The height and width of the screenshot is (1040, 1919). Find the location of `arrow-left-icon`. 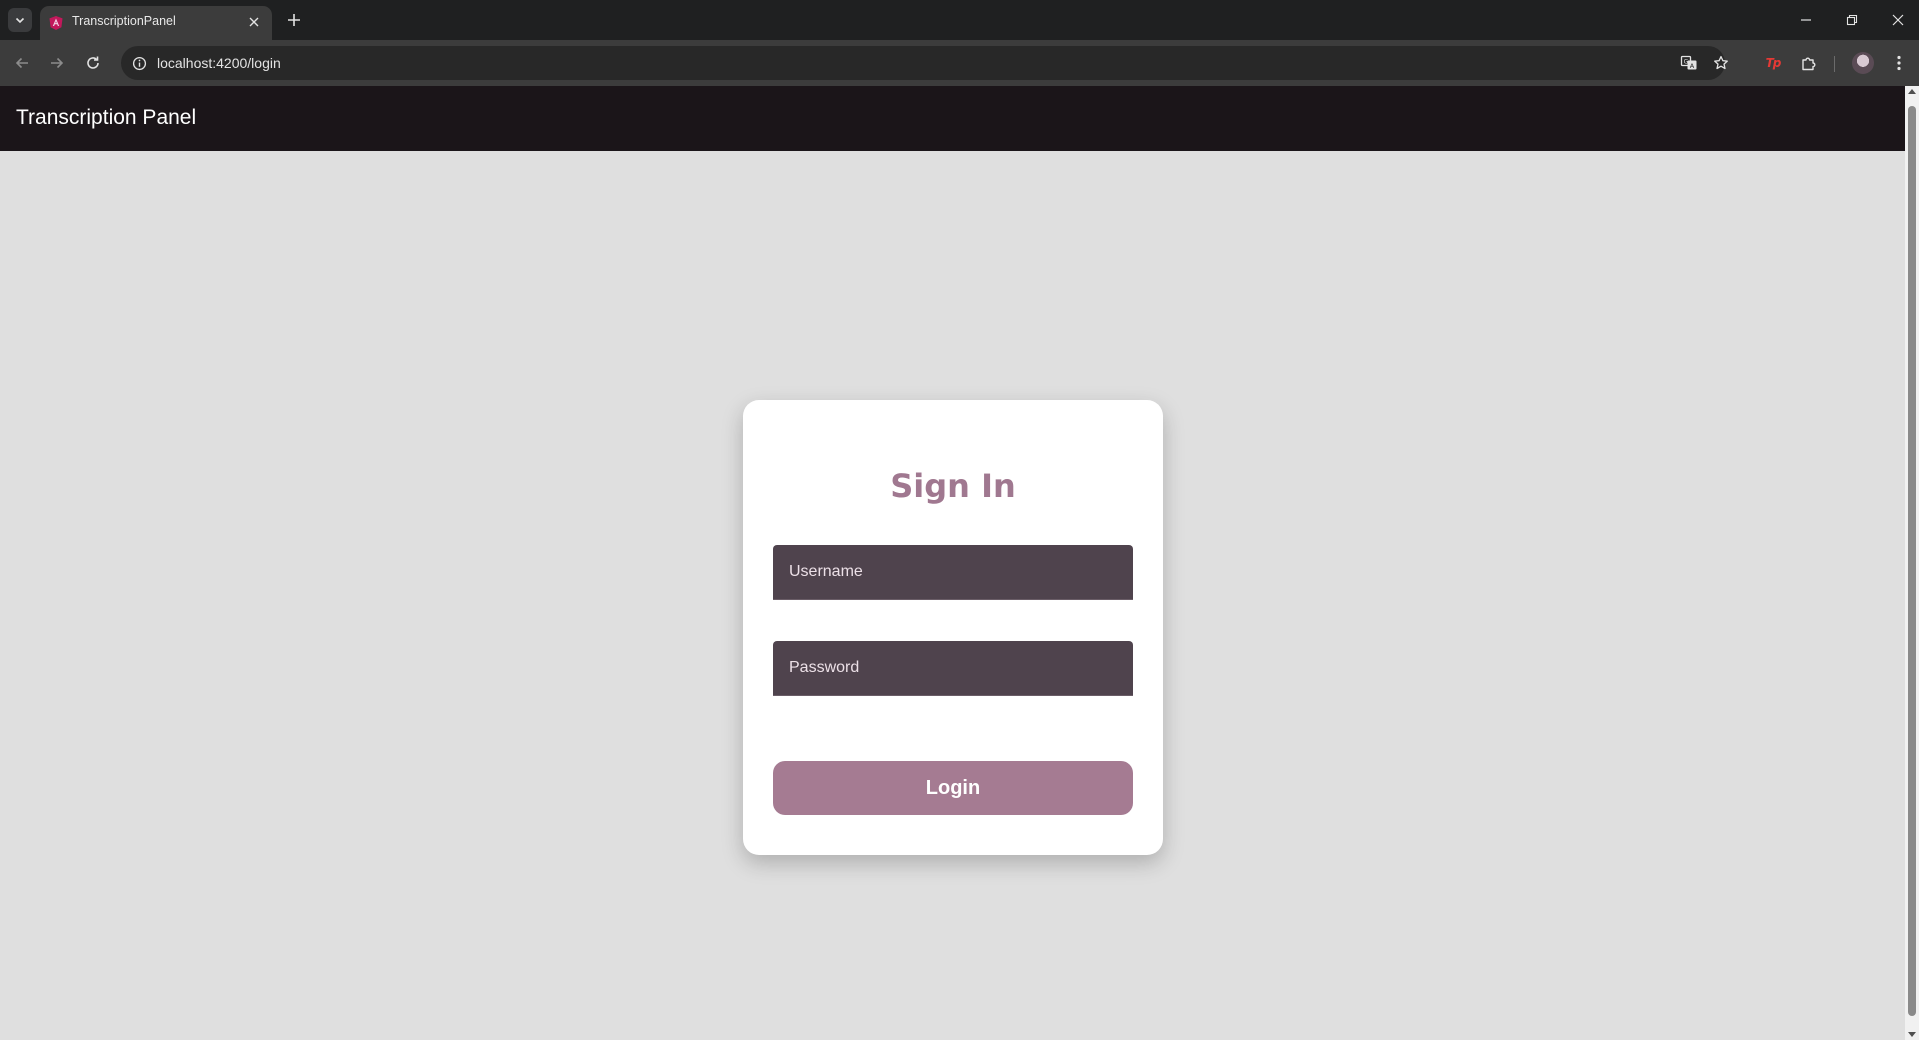

arrow-left-icon is located at coordinates (21, 63).